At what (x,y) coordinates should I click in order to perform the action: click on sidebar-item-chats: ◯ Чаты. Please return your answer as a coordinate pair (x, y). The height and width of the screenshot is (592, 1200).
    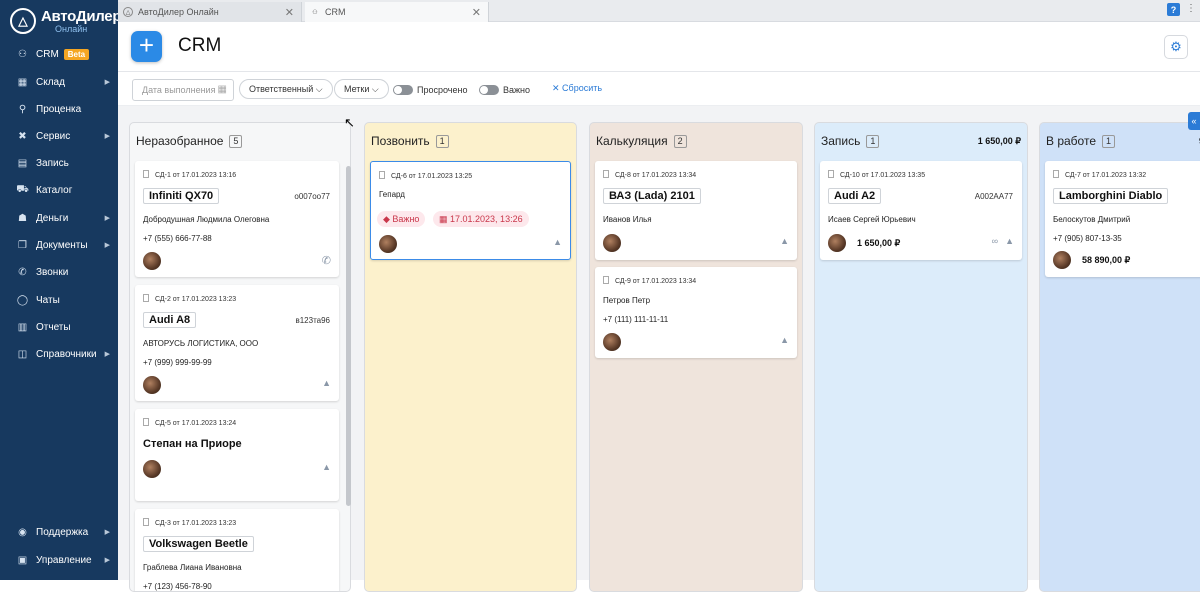
    Looking at the image, I should click on (59, 300).